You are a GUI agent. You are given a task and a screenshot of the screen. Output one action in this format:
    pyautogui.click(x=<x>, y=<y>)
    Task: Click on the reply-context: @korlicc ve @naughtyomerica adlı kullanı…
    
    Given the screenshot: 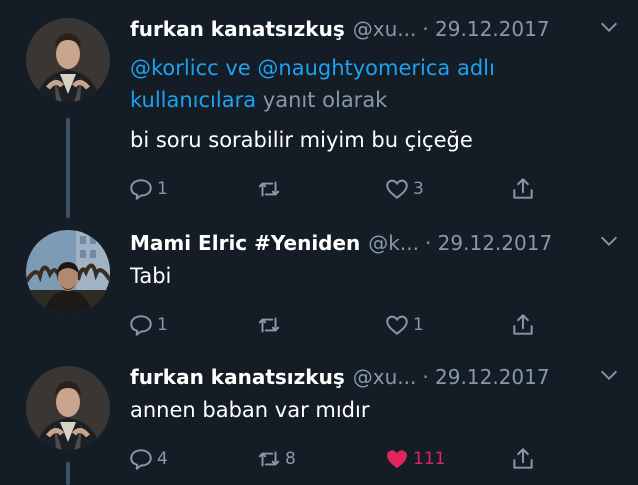 What is the action you would take?
    pyautogui.click(x=312, y=84)
    